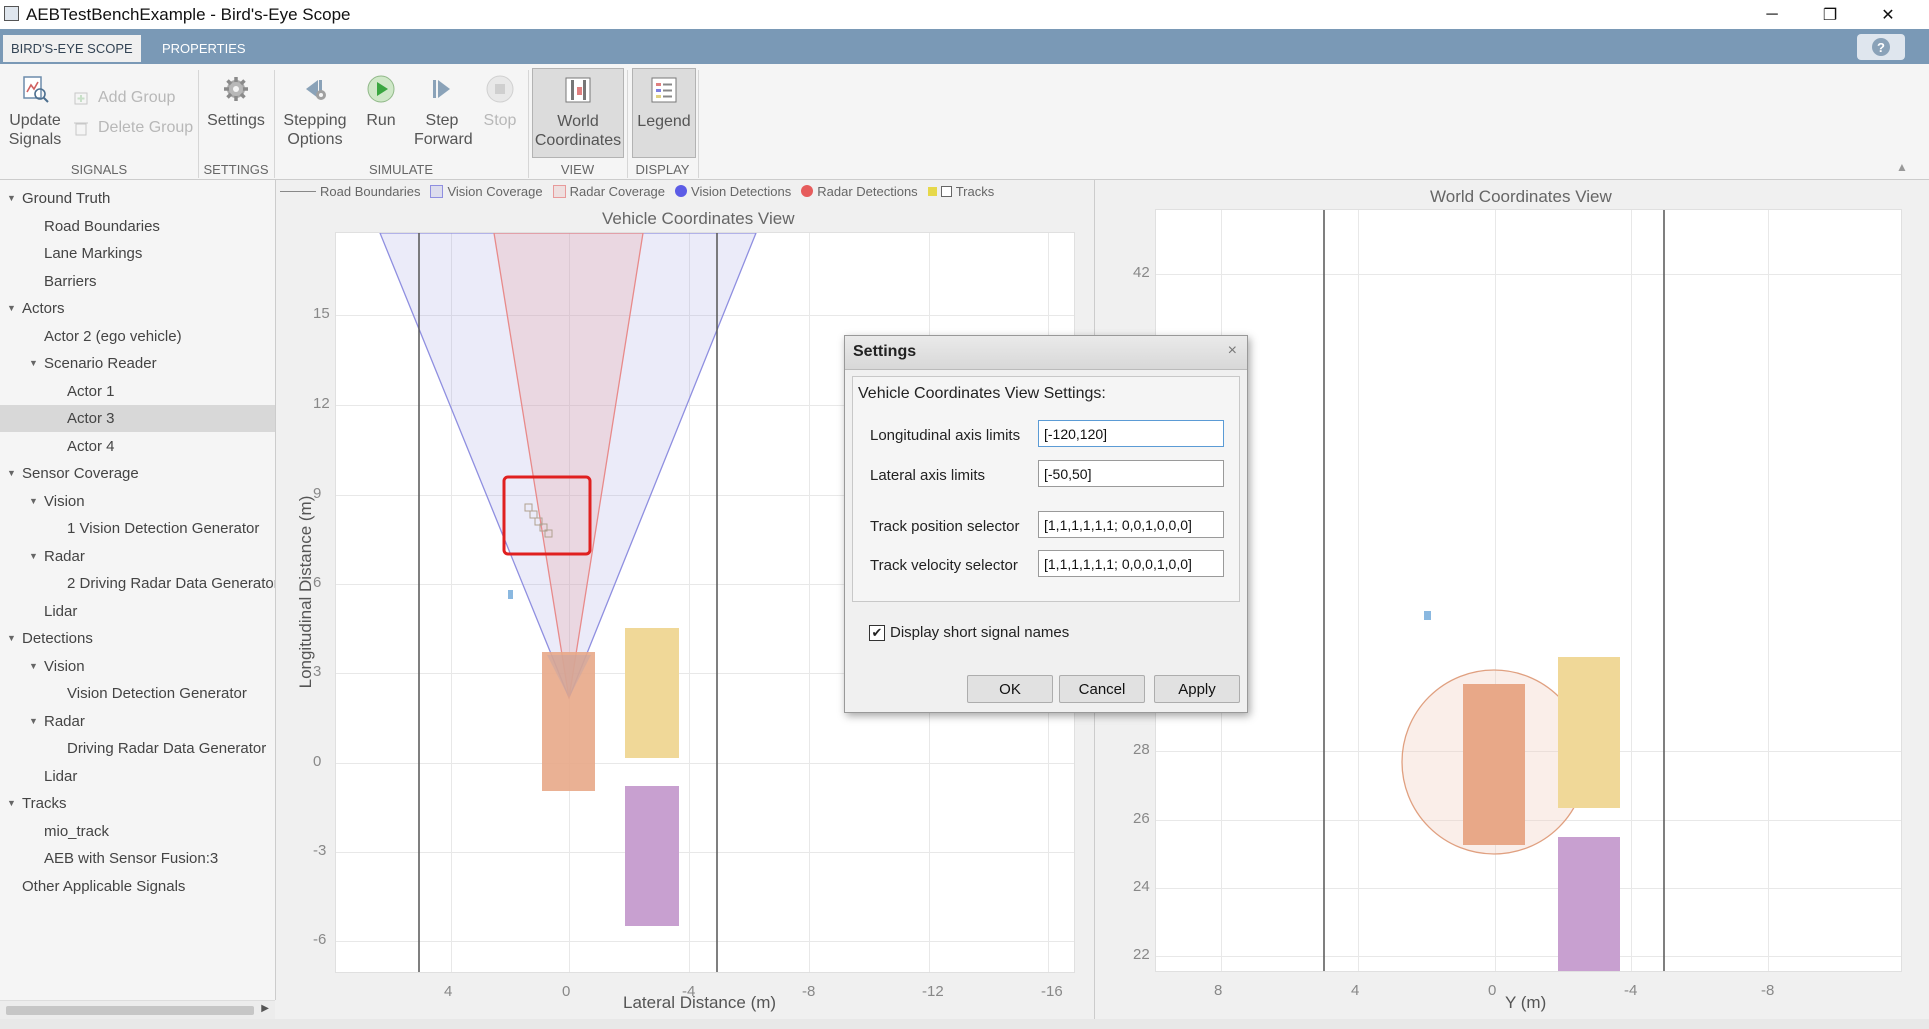  I want to click on tree-horizontal-scrollbar: ▶, so click(137, 1010).